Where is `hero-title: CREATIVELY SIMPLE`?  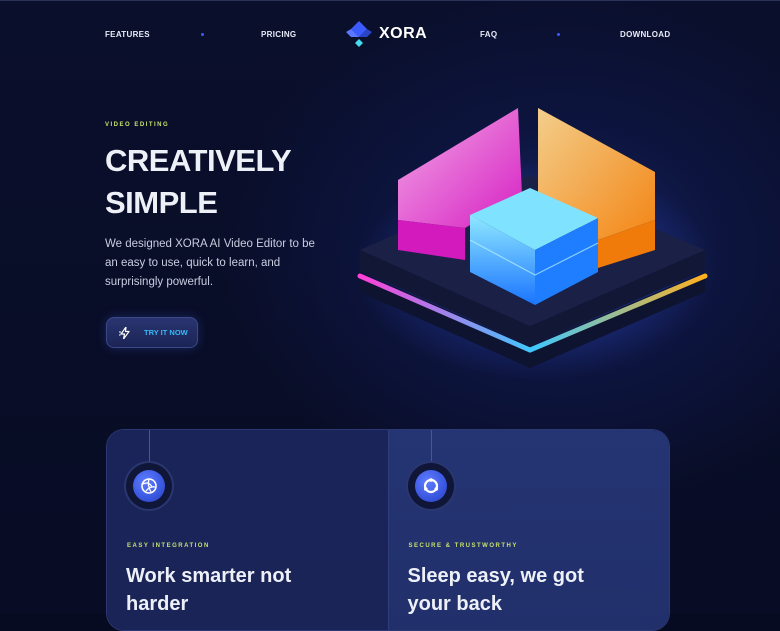
hero-title: CREATIVELY SIMPLE is located at coordinates (198, 182).